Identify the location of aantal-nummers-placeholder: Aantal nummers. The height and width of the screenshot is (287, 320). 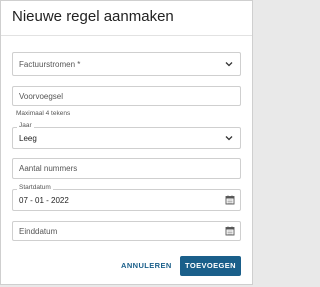
(48, 168).